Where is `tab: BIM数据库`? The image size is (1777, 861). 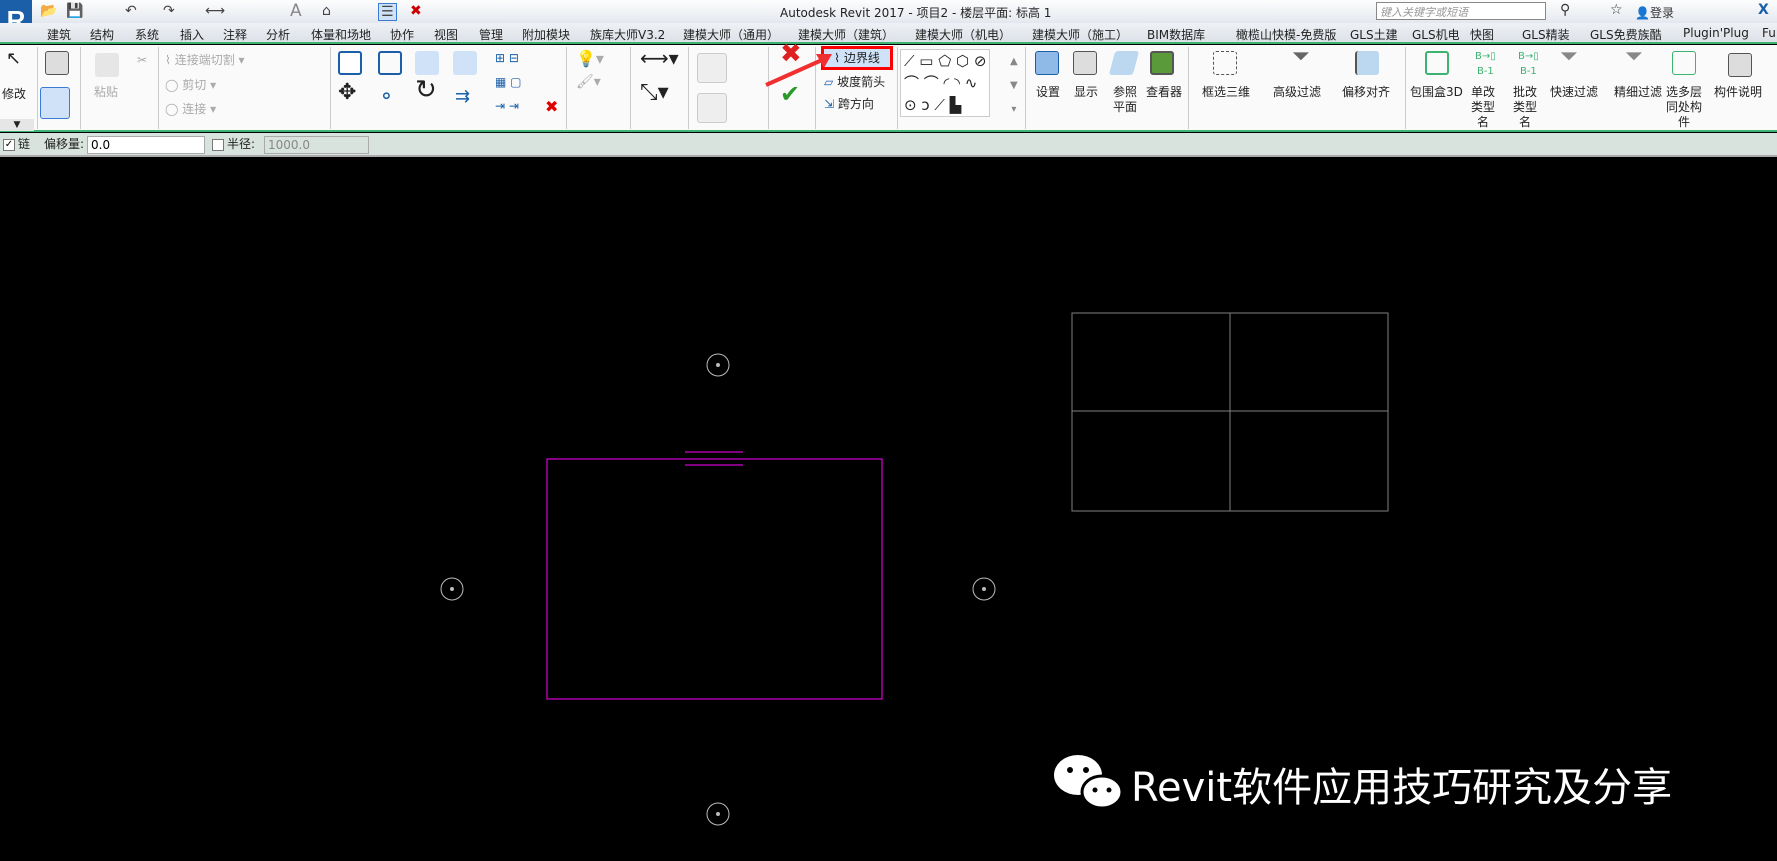 tab: BIM数据库 is located at coordinates (1176, 34).